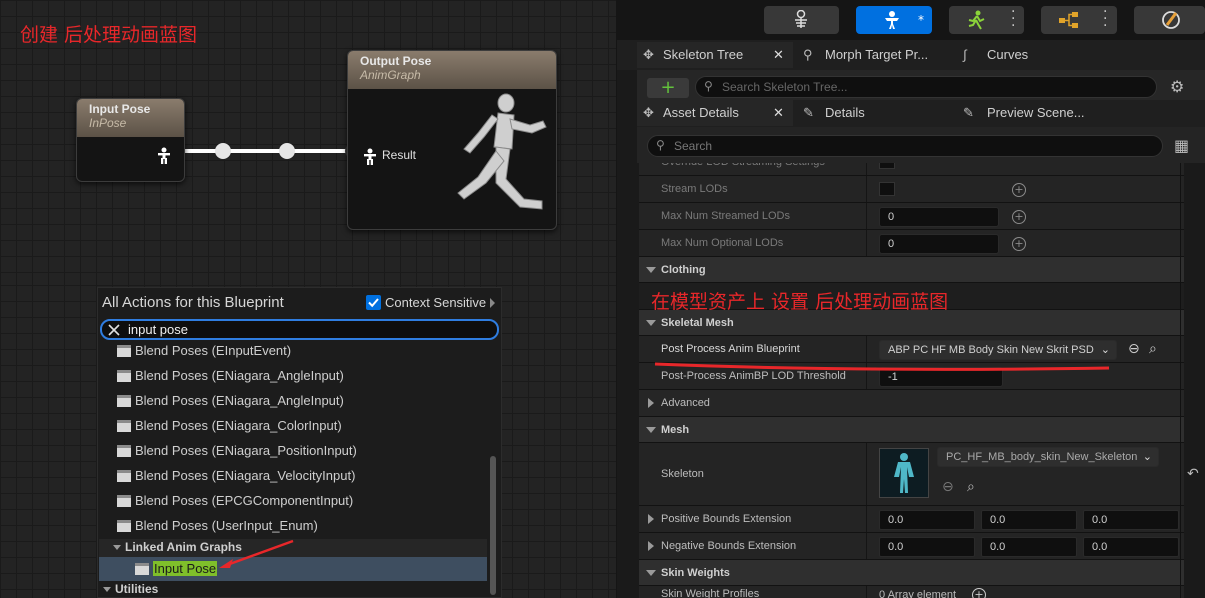 The height and width of the screenshot is (598, 1205). Describe the element at coordinates (911, 430) in the screenshot. I see `category-mesh: Mesh` at that location.